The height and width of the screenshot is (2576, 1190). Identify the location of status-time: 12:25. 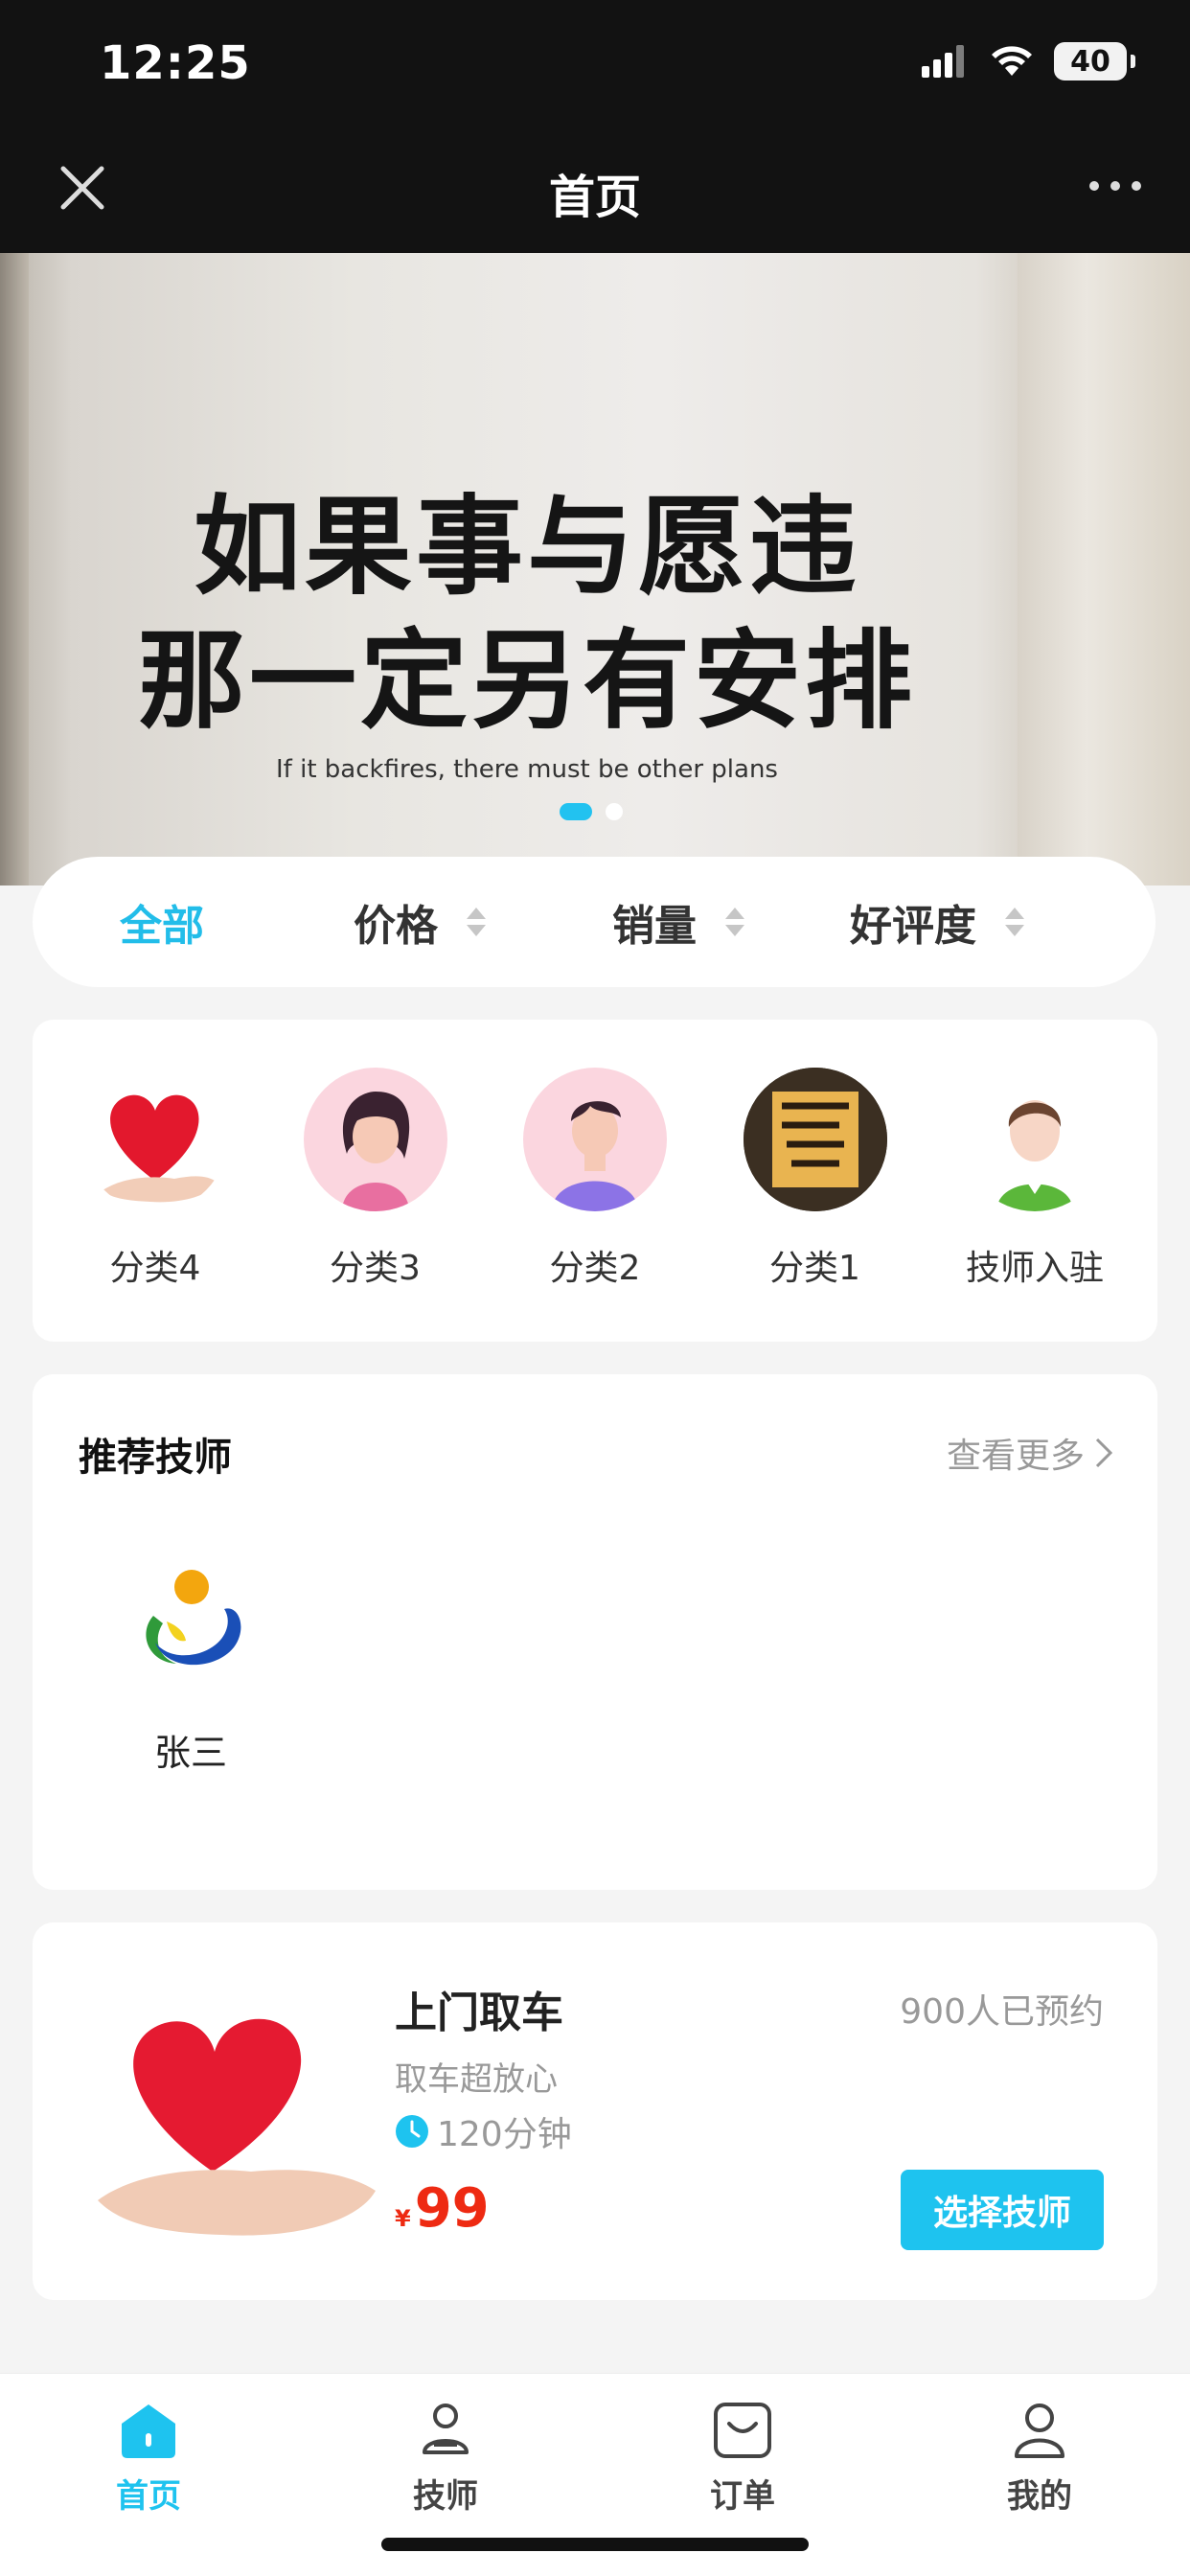
(175, 63).